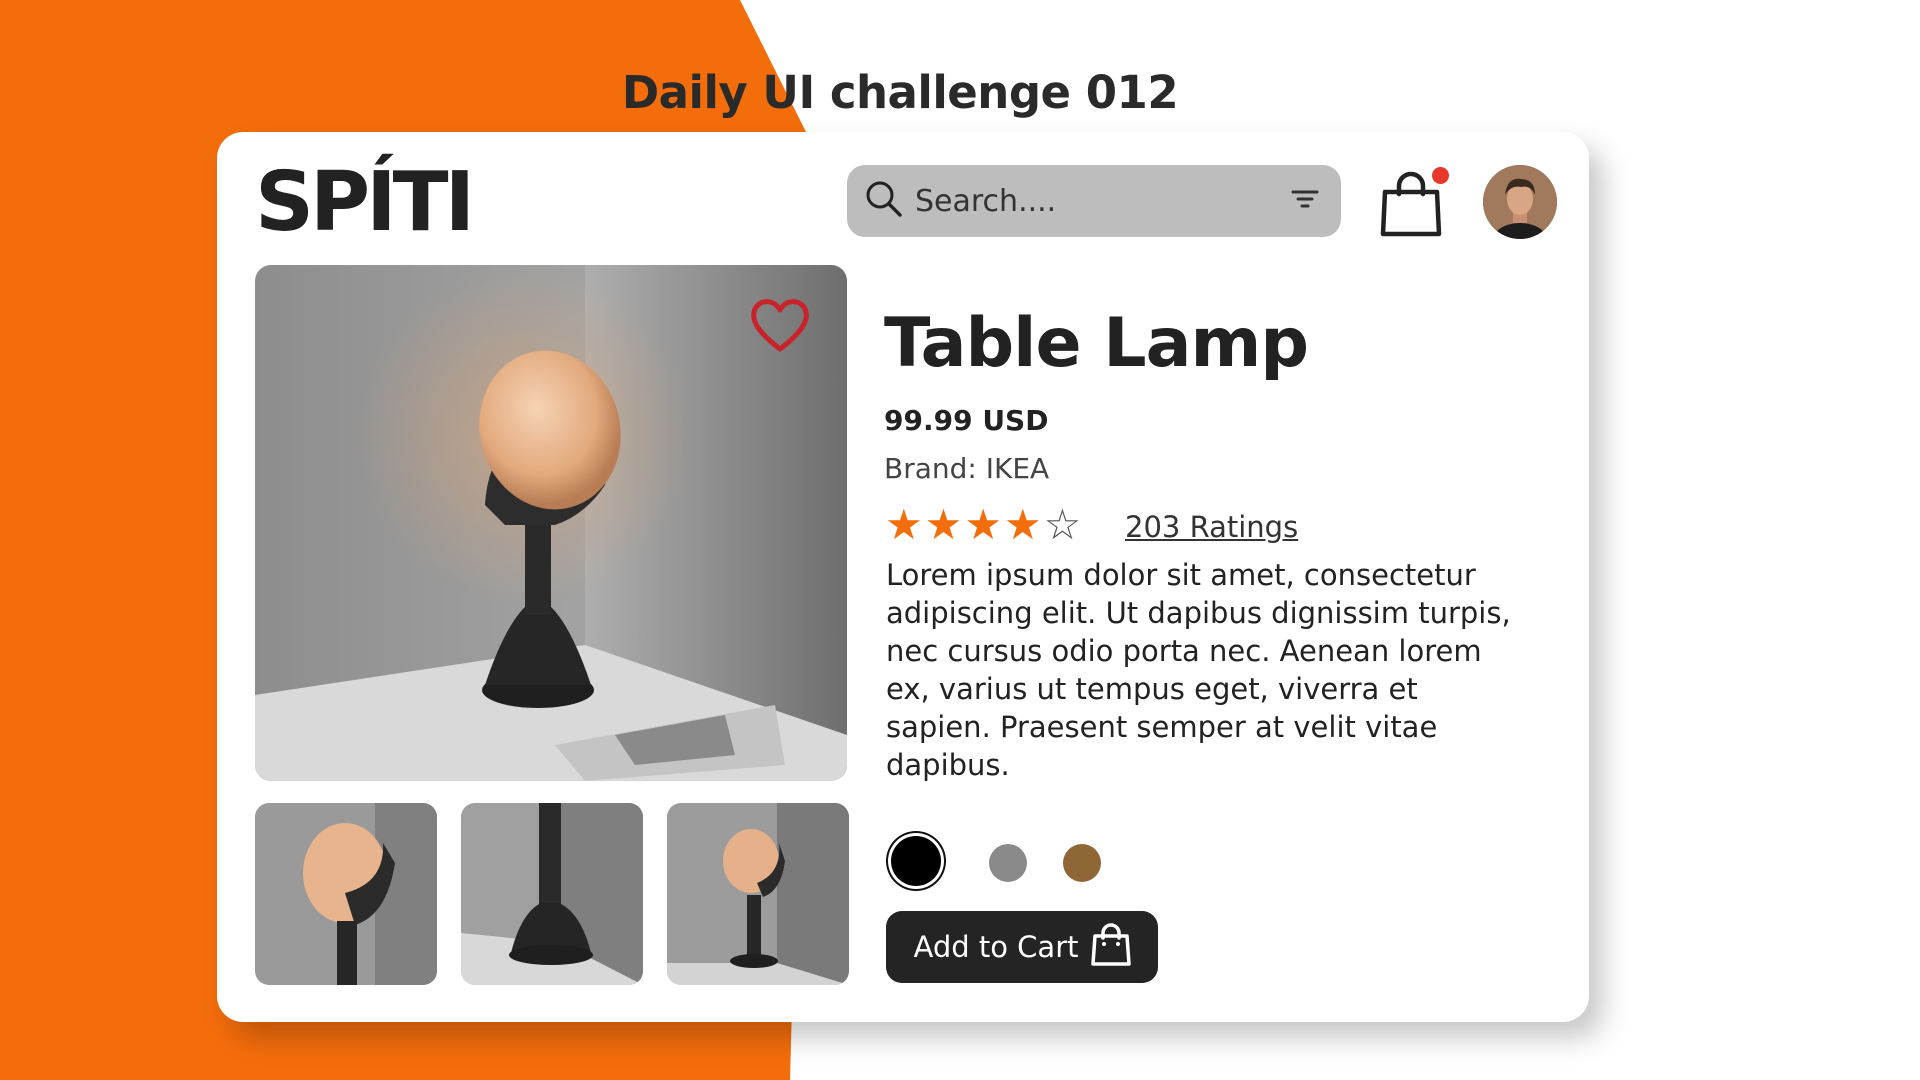  Describe the element at coordinates (1440, 175) in the screenshot. I see `cart-notification-badge` at that location.